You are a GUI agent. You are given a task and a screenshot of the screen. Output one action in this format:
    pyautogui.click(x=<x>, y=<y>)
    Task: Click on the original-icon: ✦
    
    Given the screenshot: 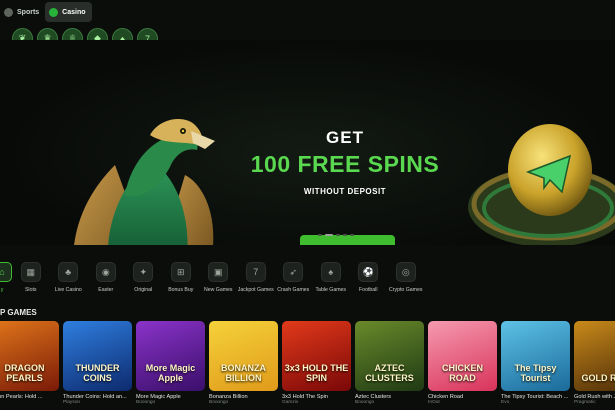 What is the action you would take?
    pyautogui.click(x=143, y=272)
    